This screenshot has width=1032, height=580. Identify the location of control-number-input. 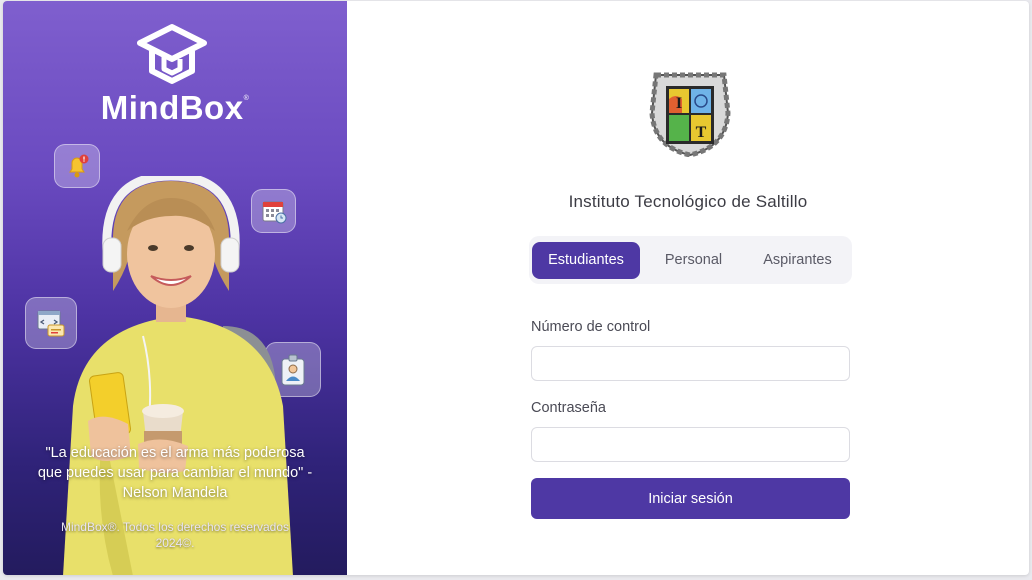
(690, 363).